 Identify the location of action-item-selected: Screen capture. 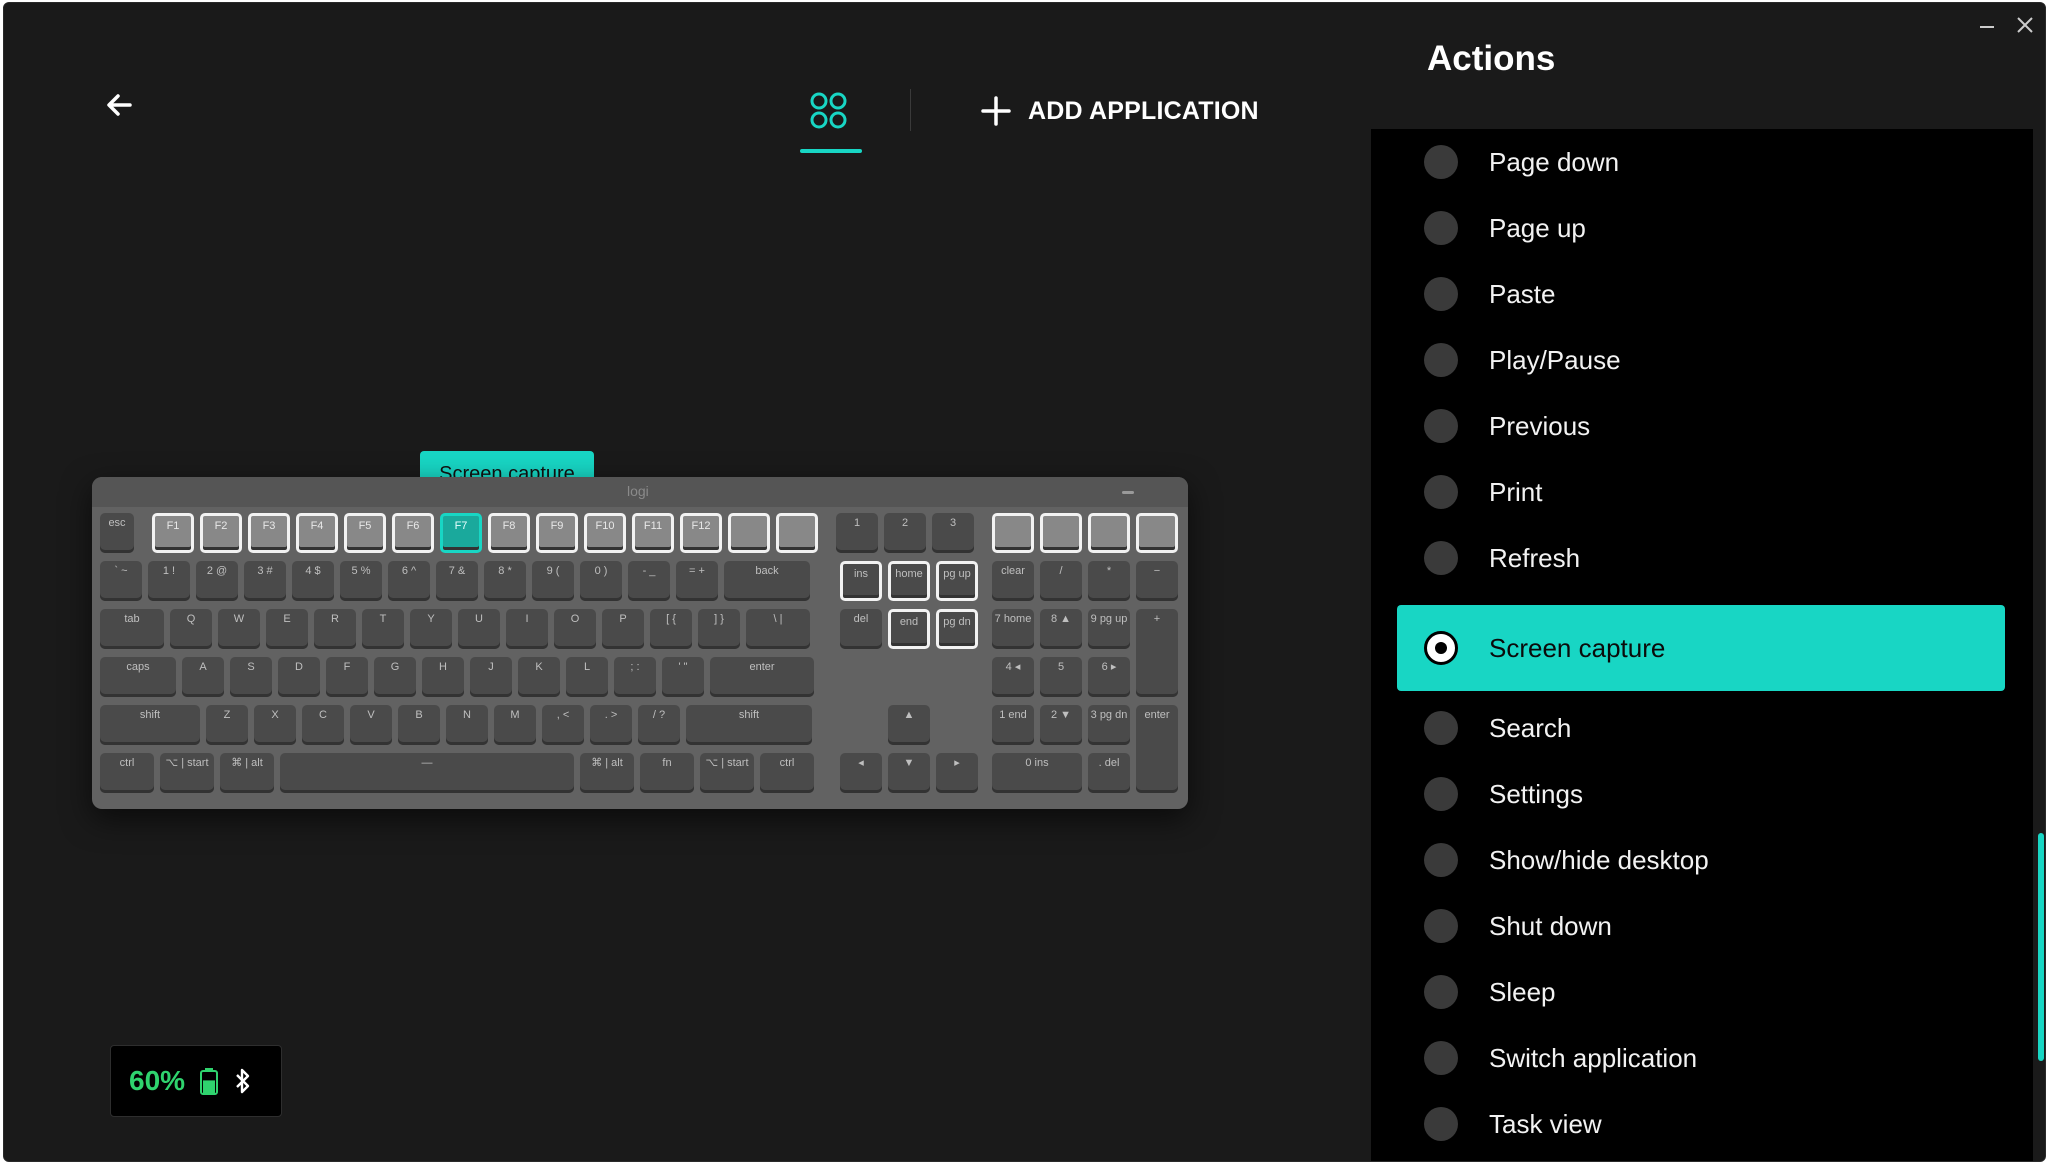
(1701, 648).